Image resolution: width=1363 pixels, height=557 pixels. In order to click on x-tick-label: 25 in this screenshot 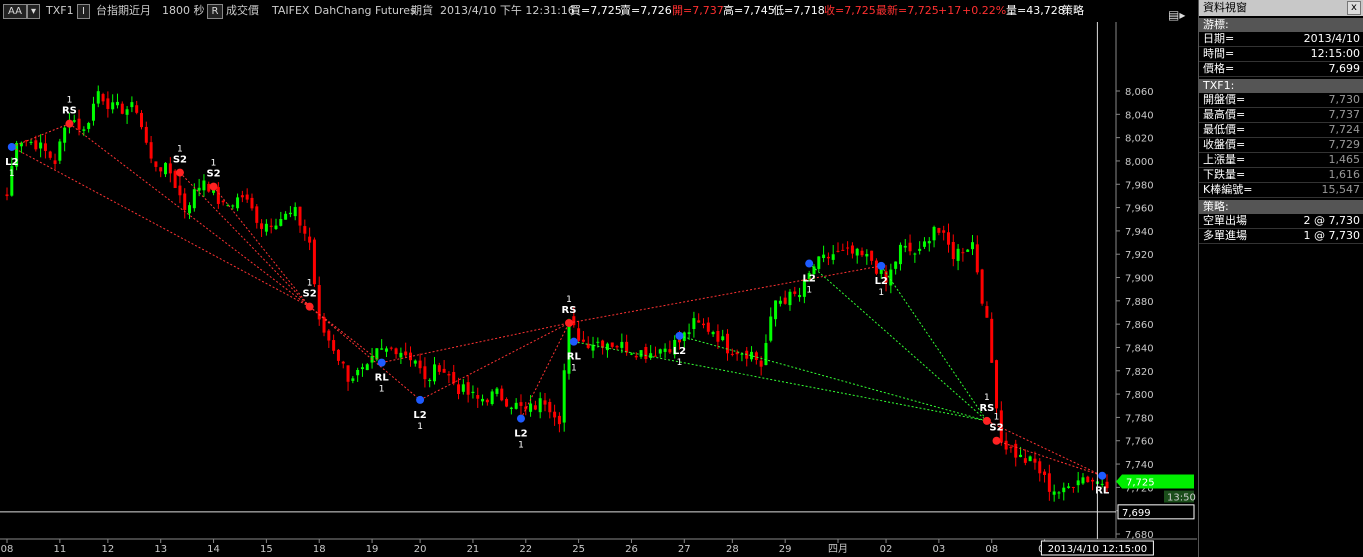, I will do `click(578, 549)`.